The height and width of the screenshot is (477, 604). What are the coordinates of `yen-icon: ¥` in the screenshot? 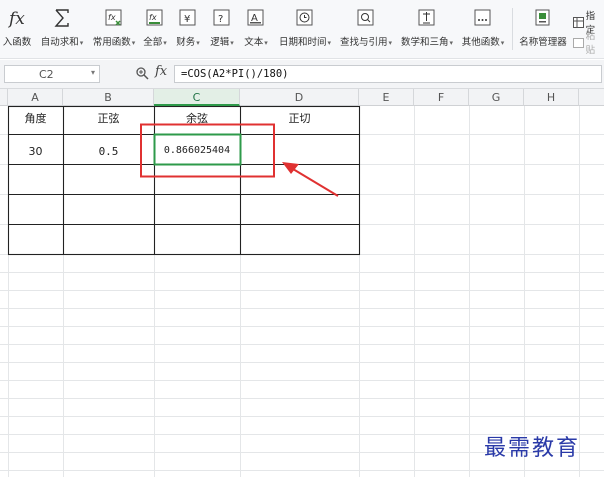 It's located at (188, 18).